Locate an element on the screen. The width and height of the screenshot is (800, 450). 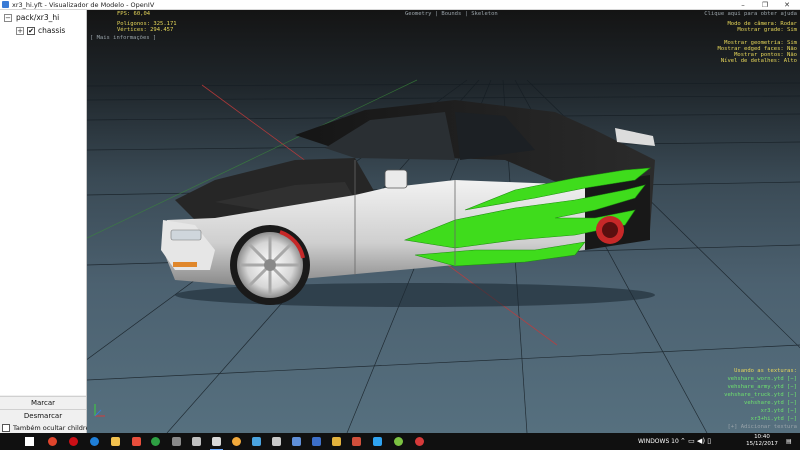
hide-children-checkbox is located at coordinates (6, 428).